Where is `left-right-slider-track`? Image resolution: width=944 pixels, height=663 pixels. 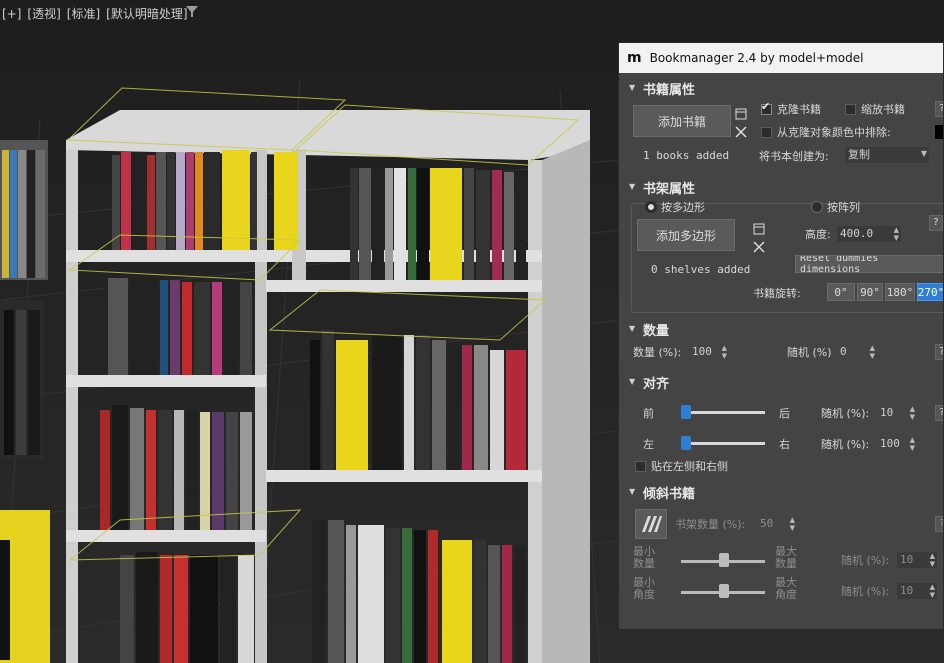
left-right-slider-track is located at coordinates (723, 443).